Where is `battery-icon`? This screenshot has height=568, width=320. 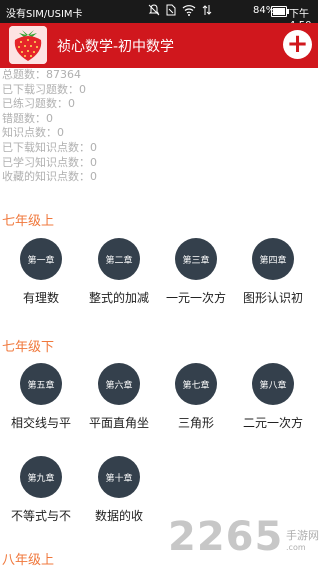
battery-icon is located at coordinates (280, 11).